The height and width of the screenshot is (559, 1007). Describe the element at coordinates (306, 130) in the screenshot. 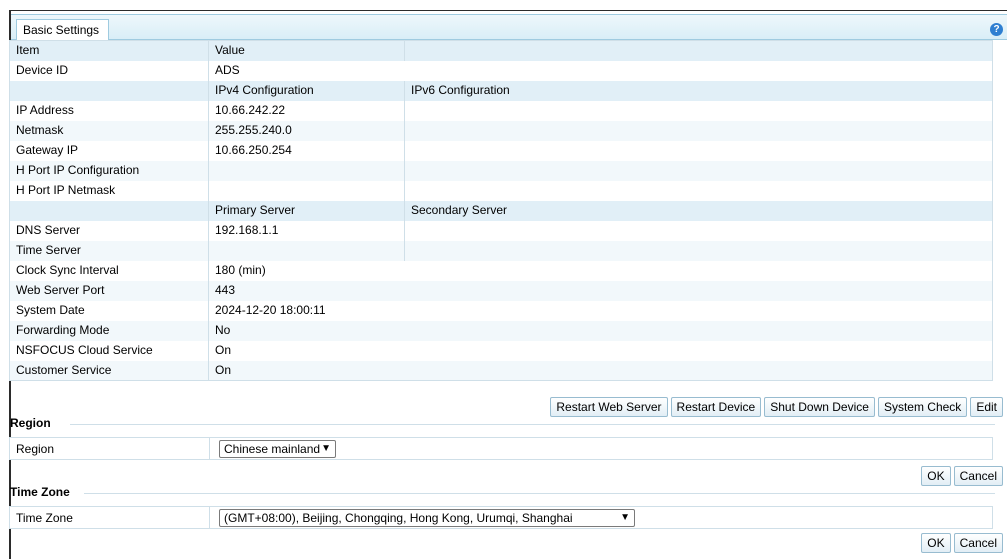

I see `row-value: 255.255.240.0` at that location.